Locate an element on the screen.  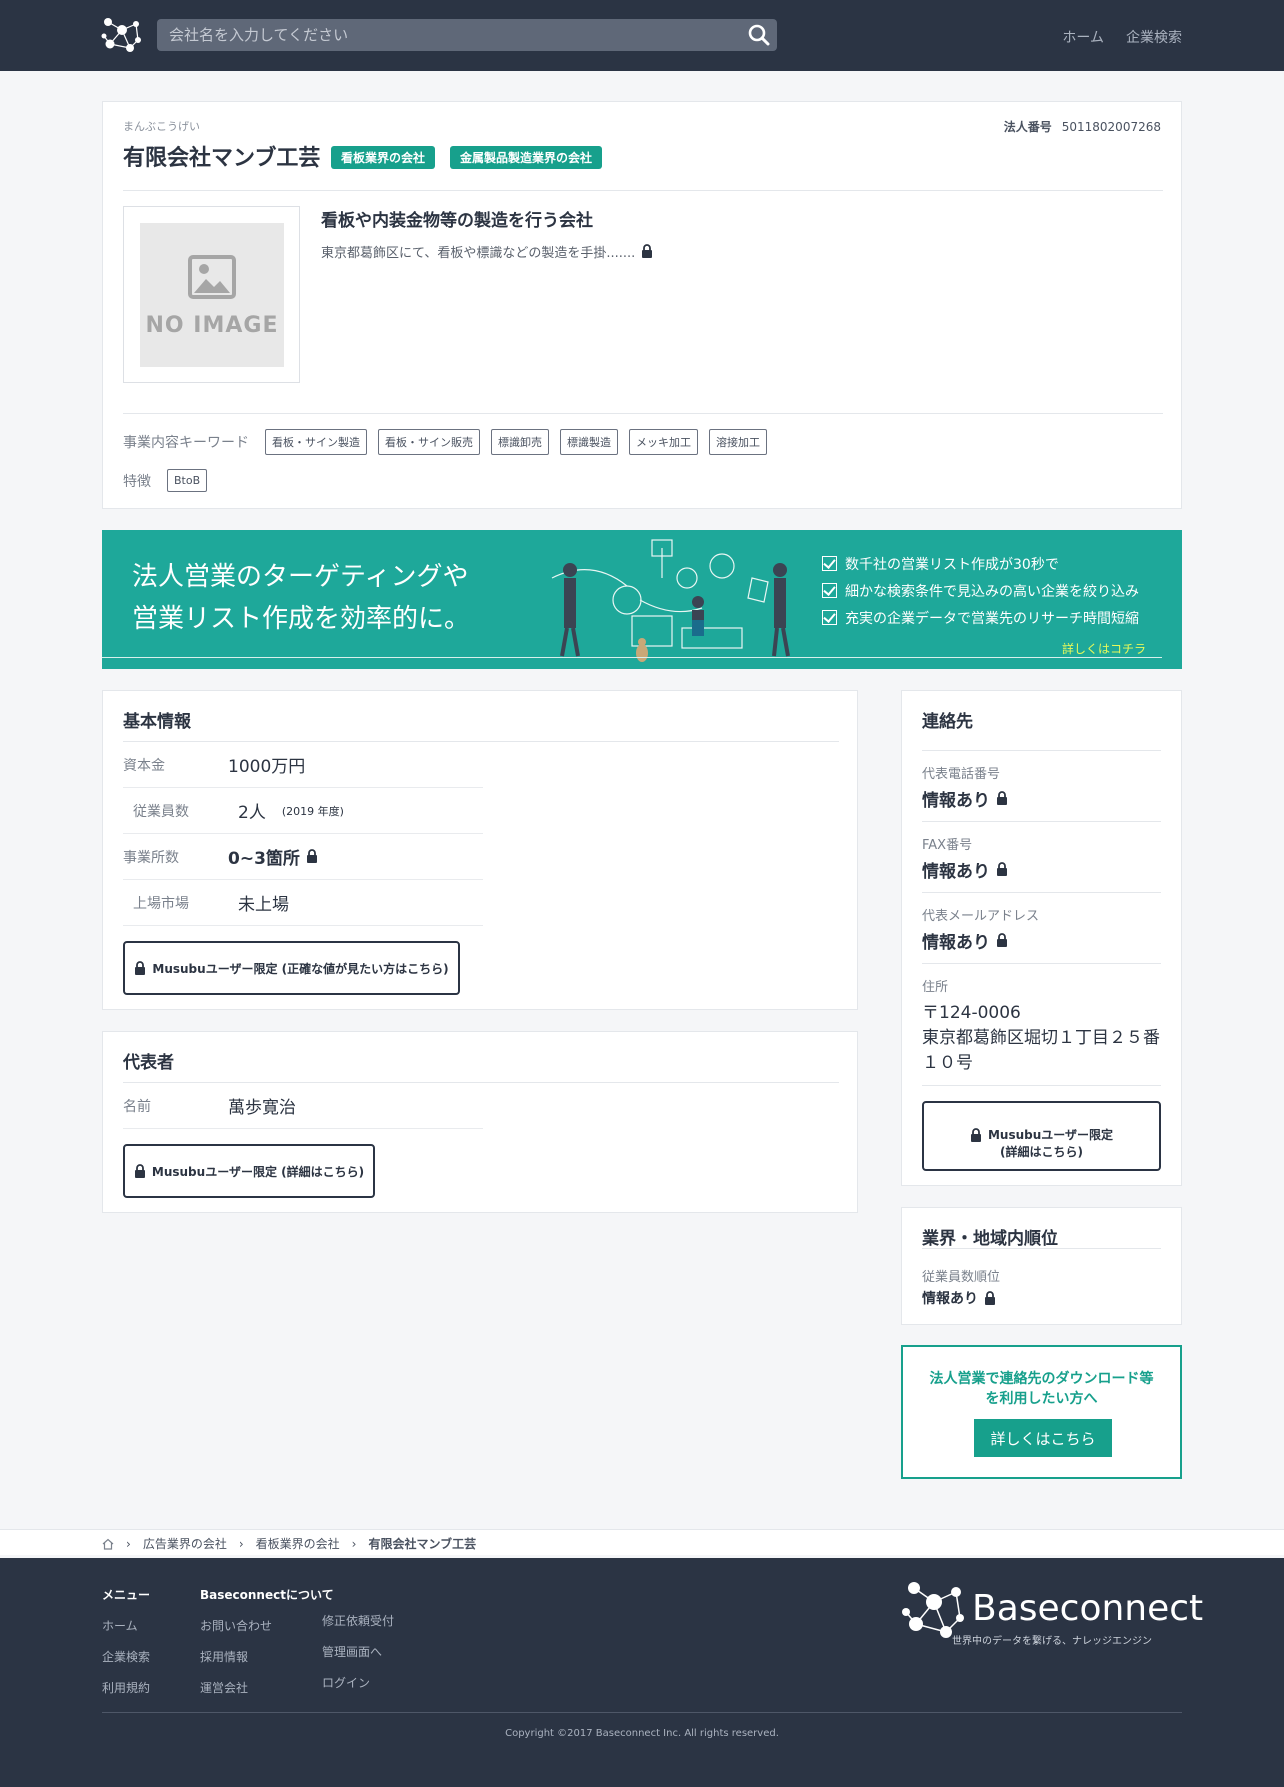
footer-brand: Baseconnect 世界中のデータを繋げる、ナレッジエンジン is located at coordinates (1051, 1613).